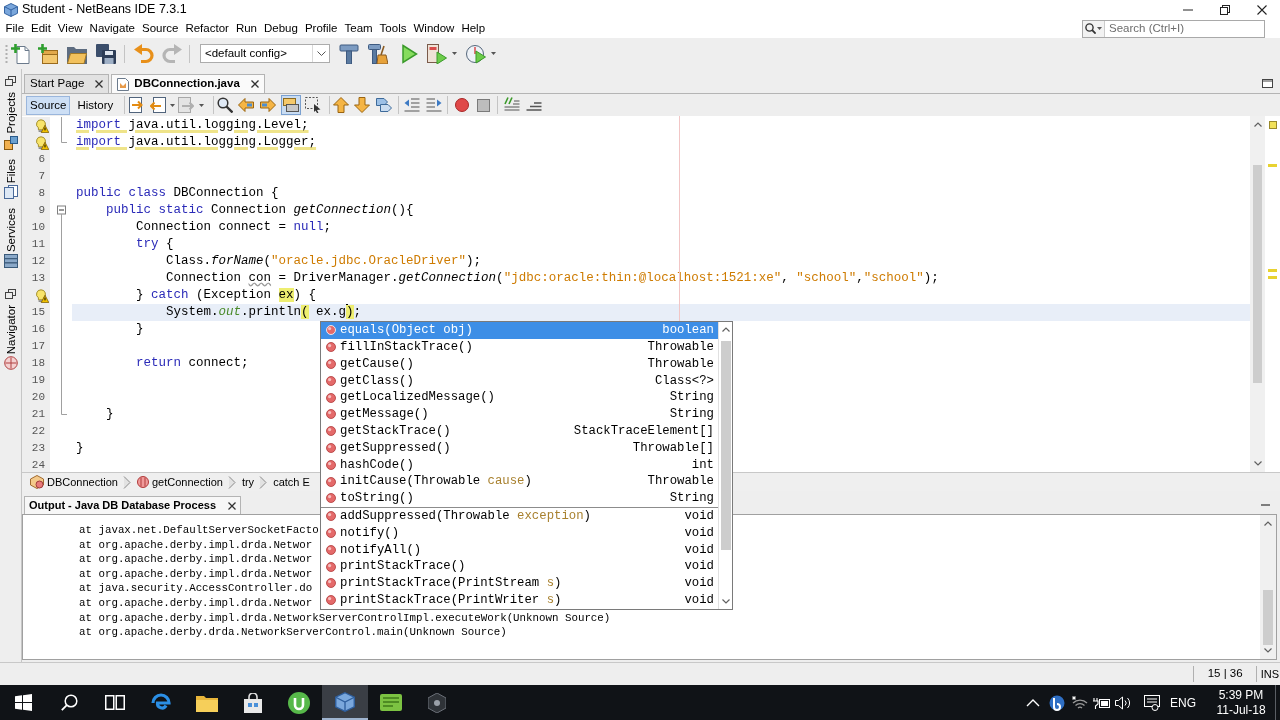 Image resolution: width=1280 pixels, height=720 pixels. I want to click on wifi-icon, so click(1080, 702).